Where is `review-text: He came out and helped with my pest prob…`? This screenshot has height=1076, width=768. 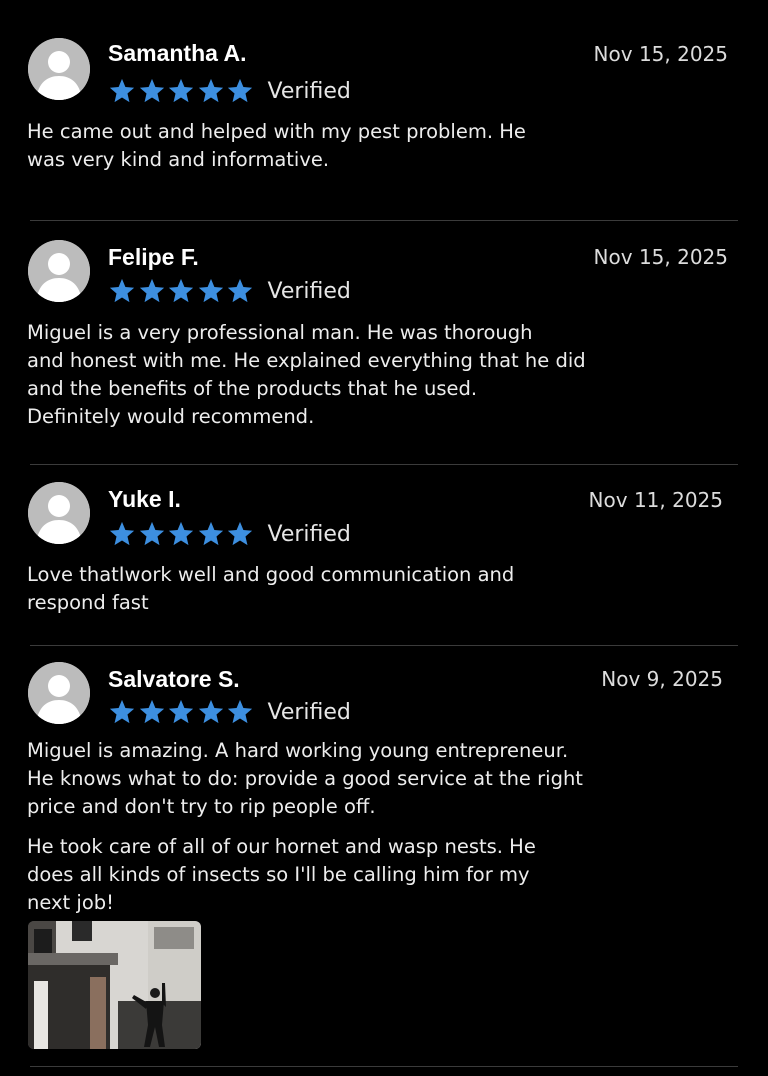 review-text: He came out and helped with my pest prob… is located at coordinates (377, 146).